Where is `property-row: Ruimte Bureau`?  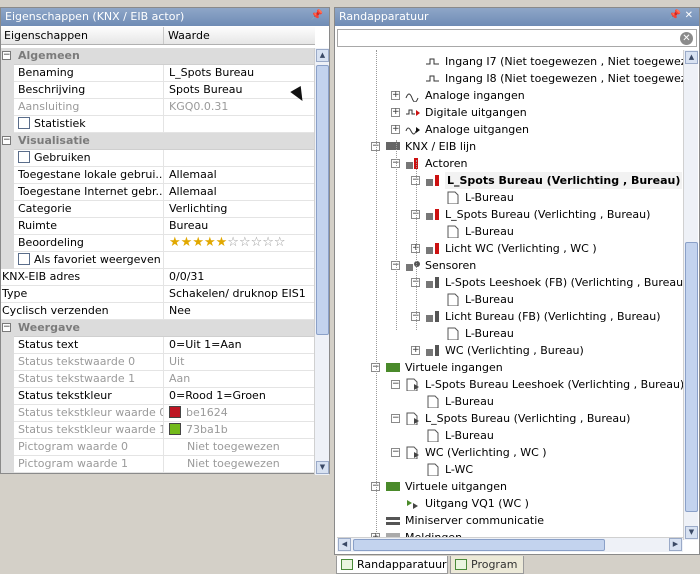
property-row: Ruimte Bureau is located at coordinates (158, 226).